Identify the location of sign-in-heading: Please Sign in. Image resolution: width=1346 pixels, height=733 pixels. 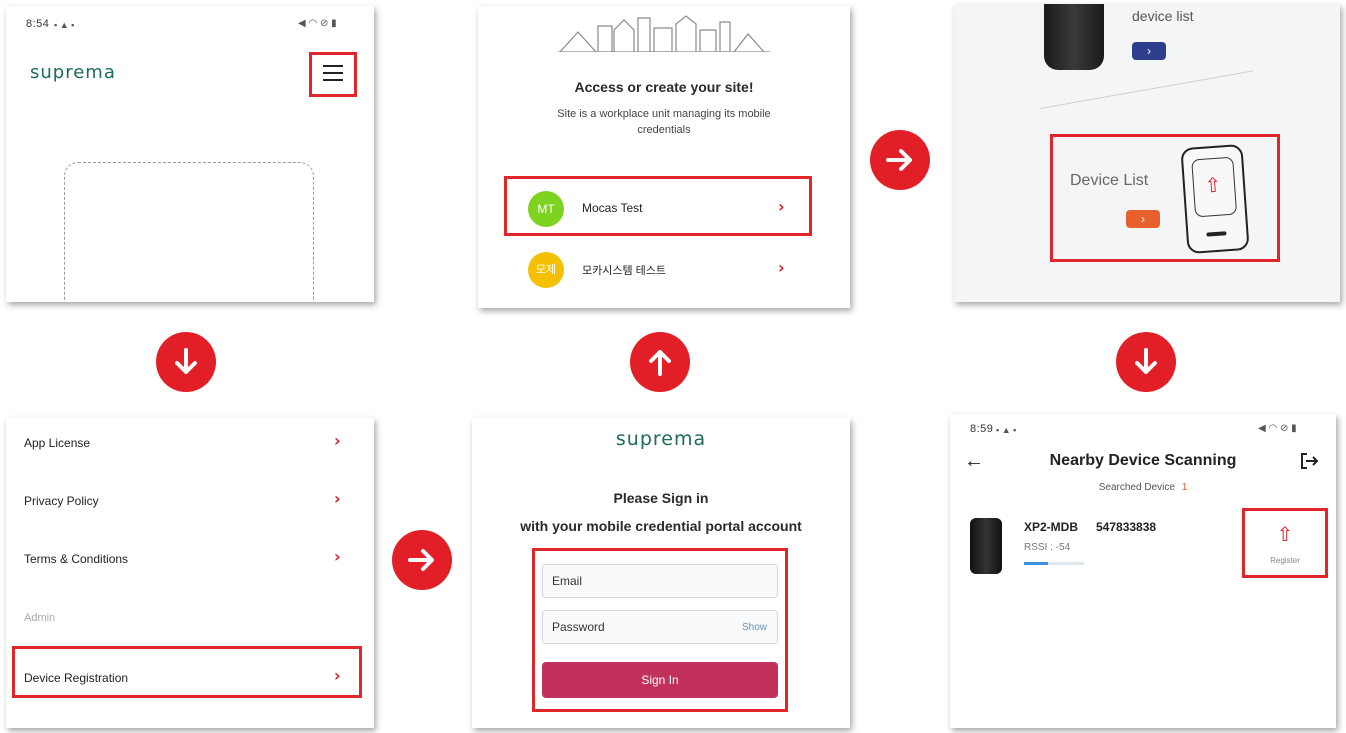
(661, 498).